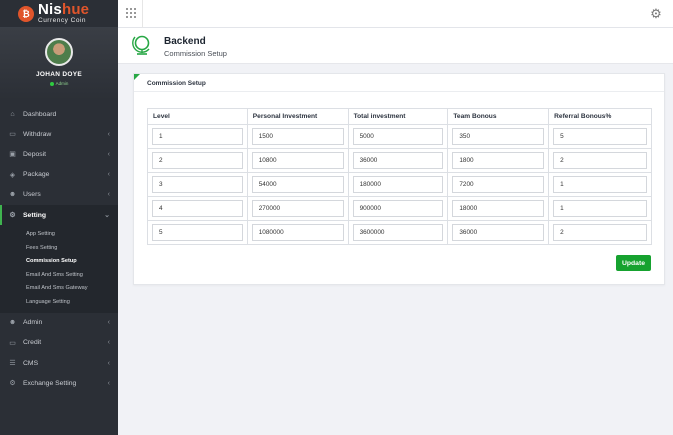 The width and height of the screenshot is (673, 435). I want to click on column-header: Level, so click(197, 116).